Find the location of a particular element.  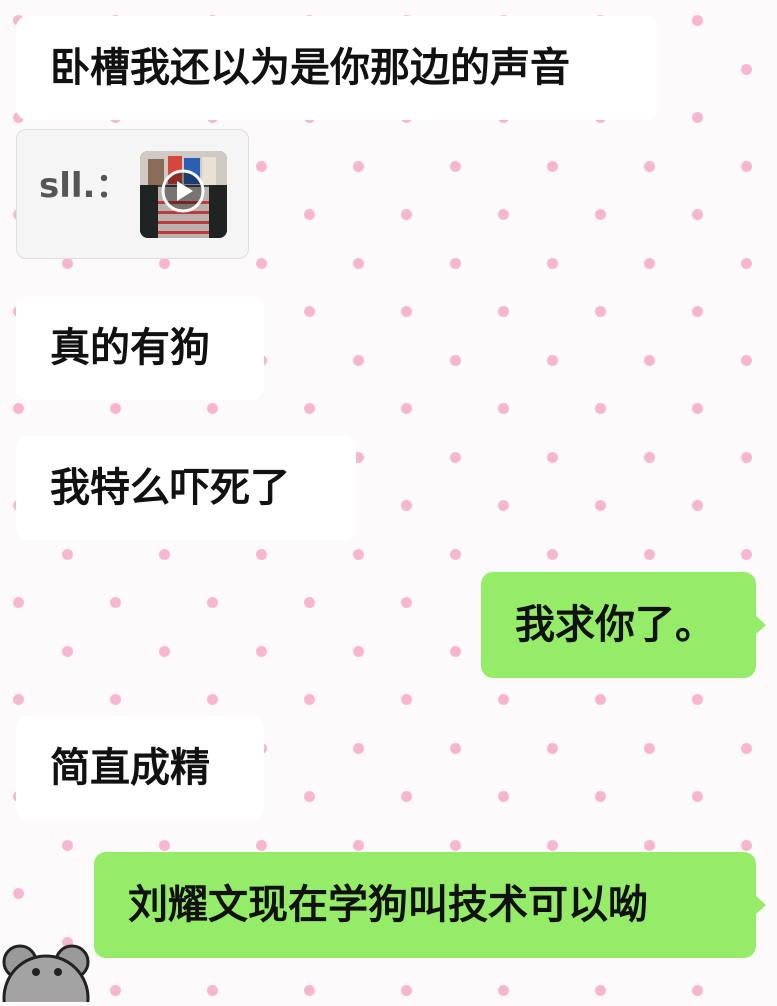

message-bubble-incoming: 卧槽我还以为是你那边的声音 is located at coordinates (337, 68).